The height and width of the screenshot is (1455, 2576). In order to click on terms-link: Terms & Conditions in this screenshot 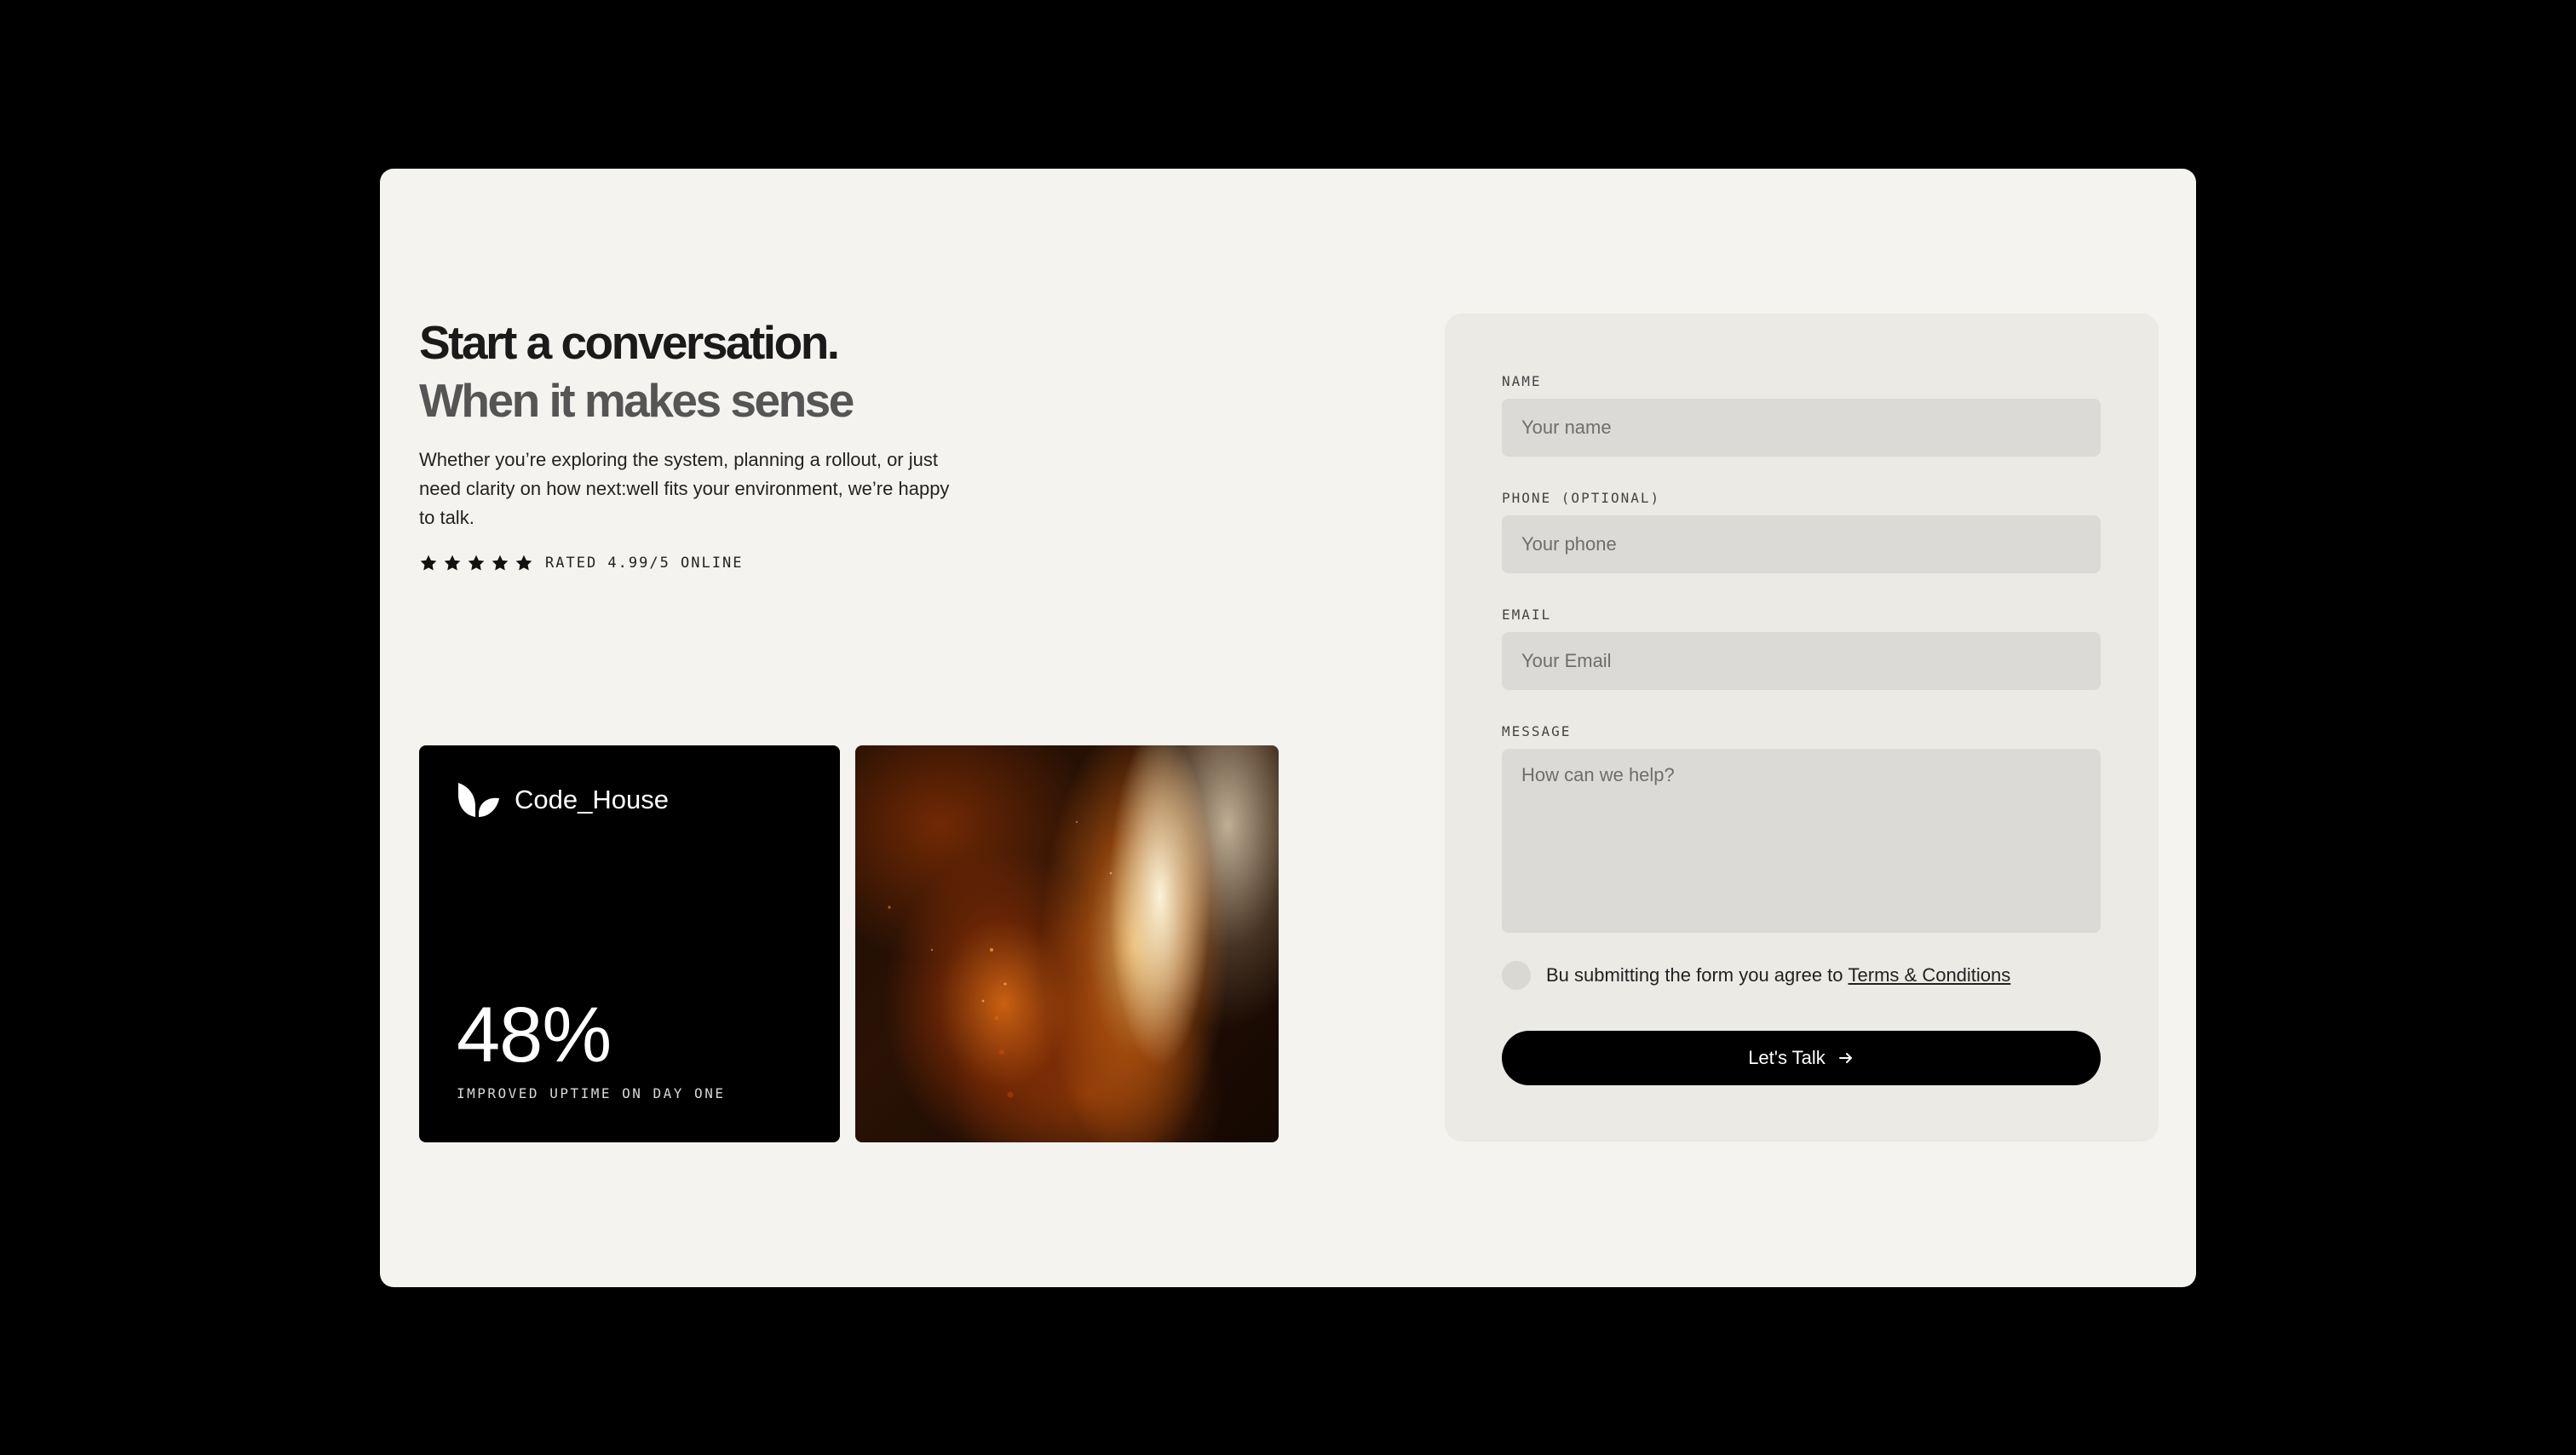, I will do `click(1930, 975)`.